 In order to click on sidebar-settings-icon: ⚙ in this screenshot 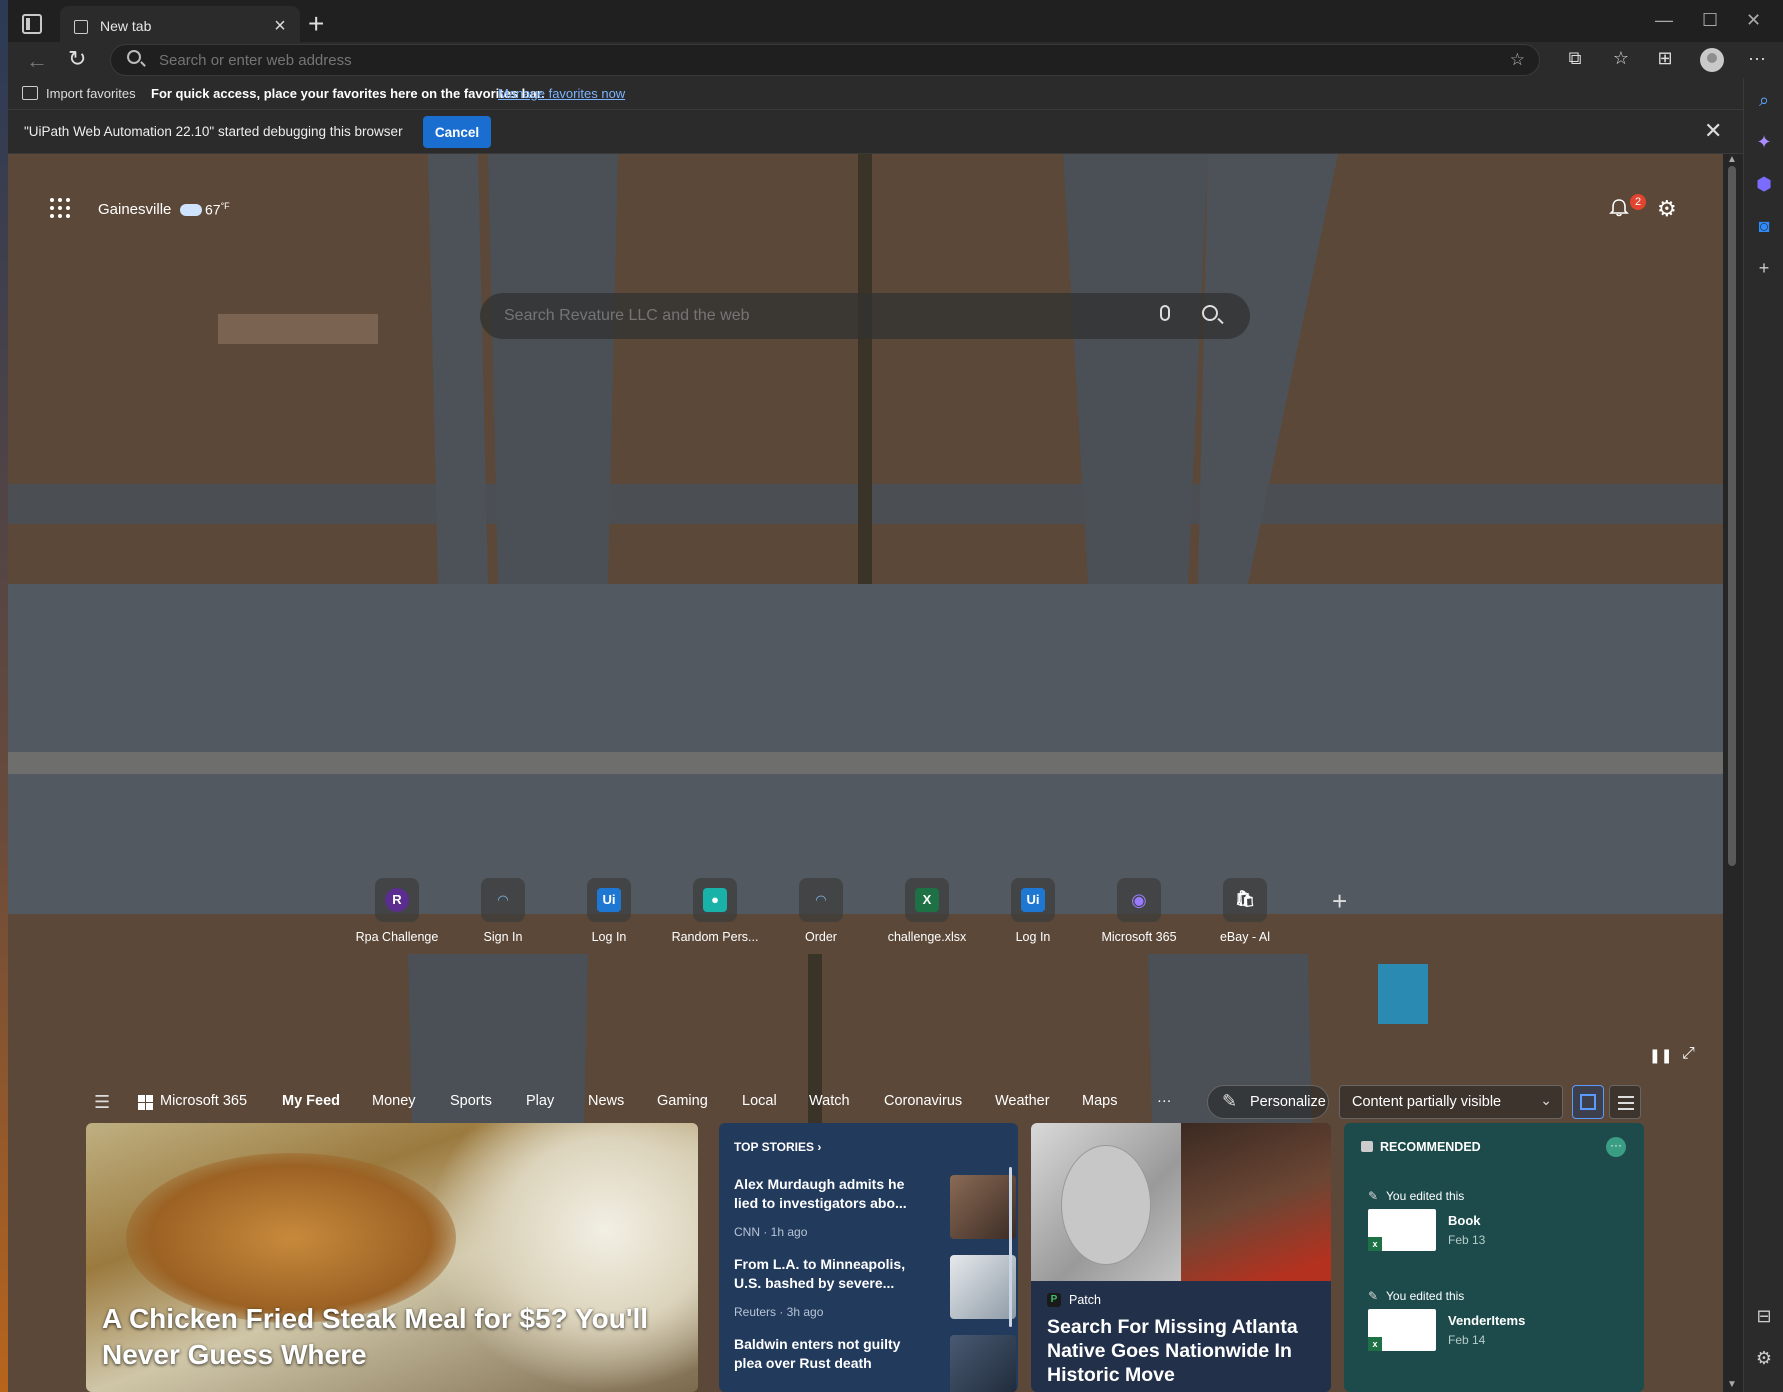, I will do `click(1764, 1360)`.